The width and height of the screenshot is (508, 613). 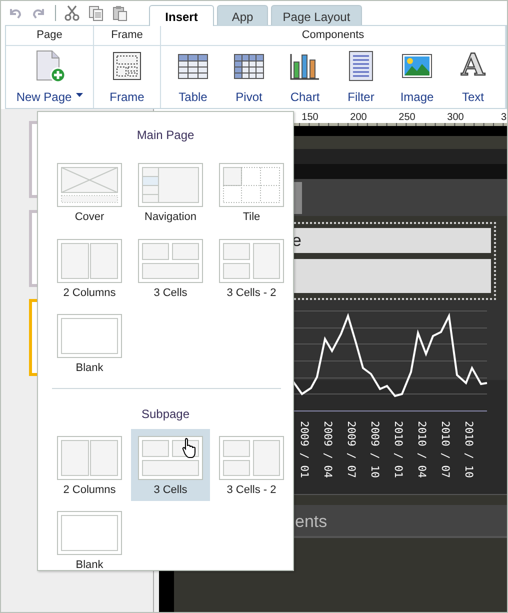 I want to click on section-title: Main Page, so click(x=166, y=135).